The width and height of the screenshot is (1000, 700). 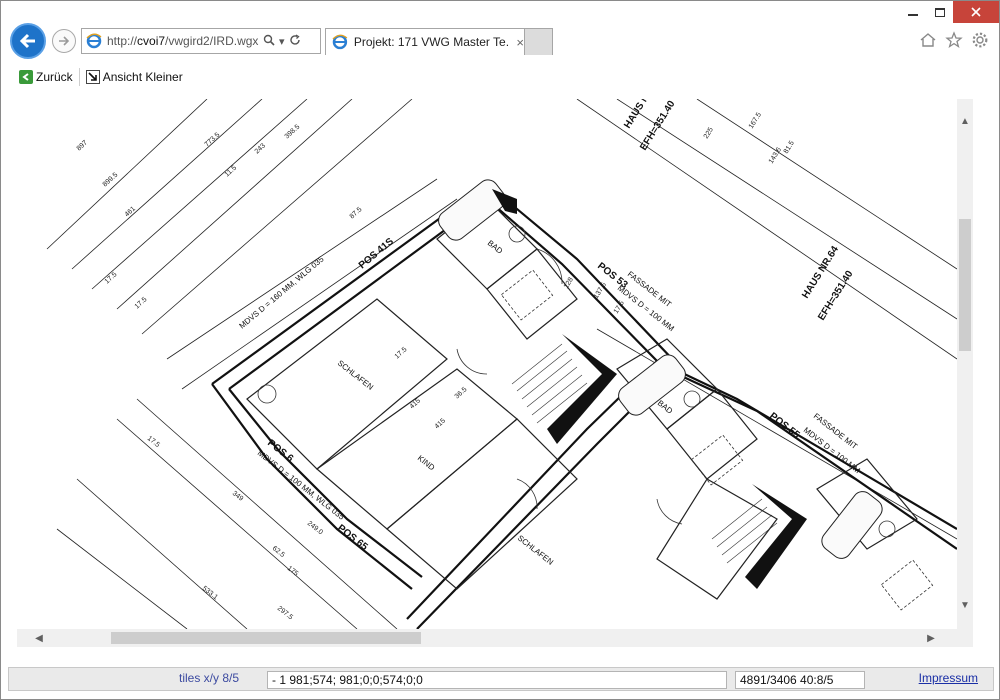 I want to click on ansicht-kleiner-button: Ansicht Kleiner, so click(x=134, y=77).